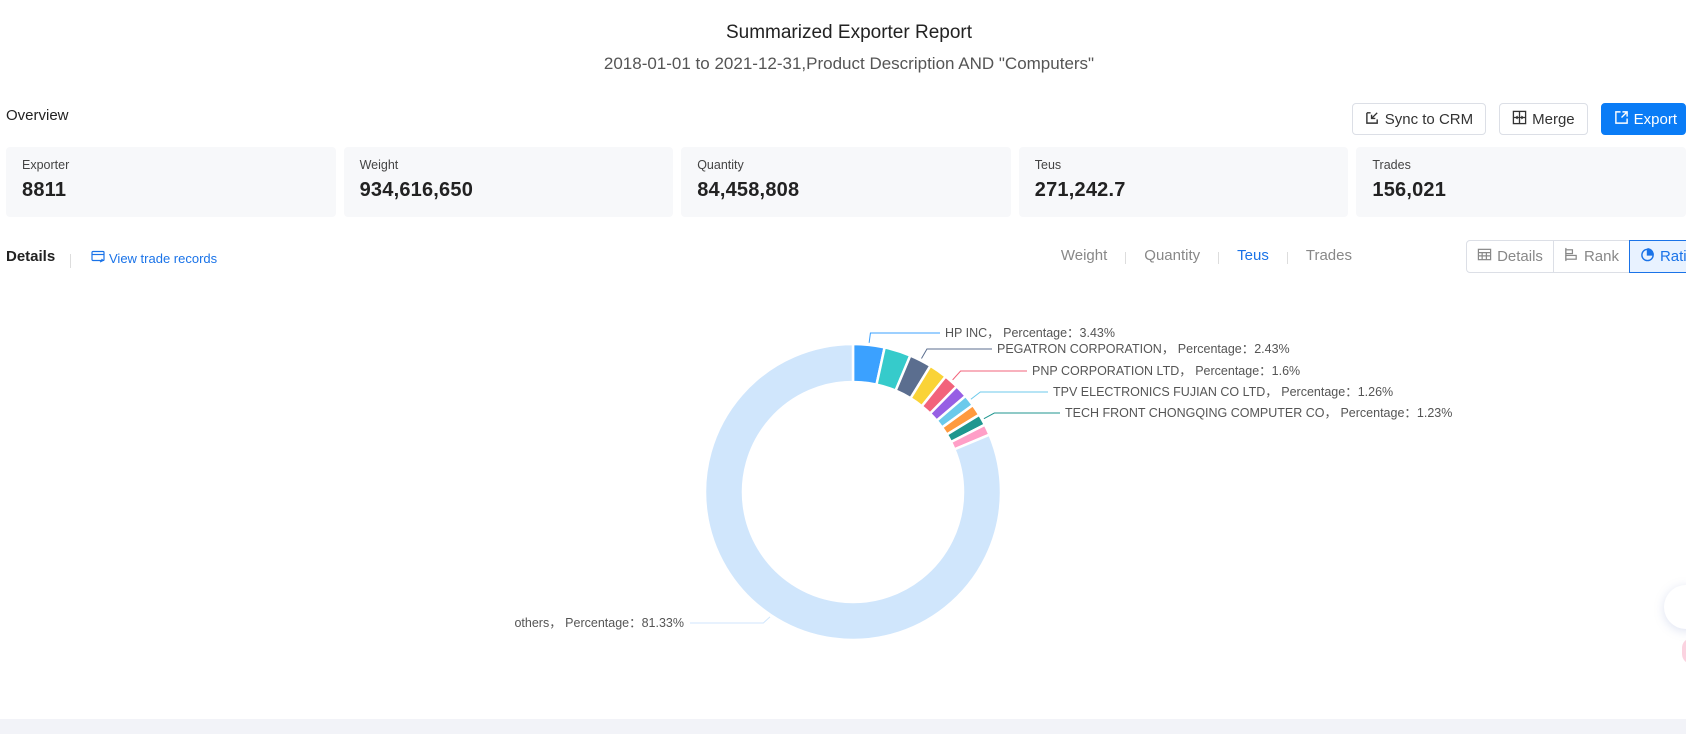 The height and width of the screenshot is (734, 1686). I want to click on stat-value: 934,616,650, so click(416, 190).